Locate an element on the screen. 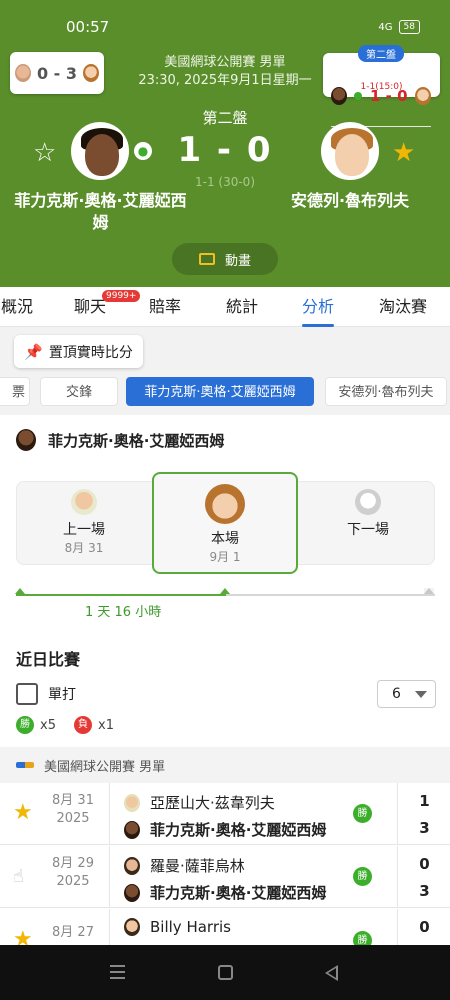 Image resolution: width=450 pixels, height=1000 pixels. current-set-card: 第二盤 1 - 0 1-1(15:0) is located at coordinates (381, 86).